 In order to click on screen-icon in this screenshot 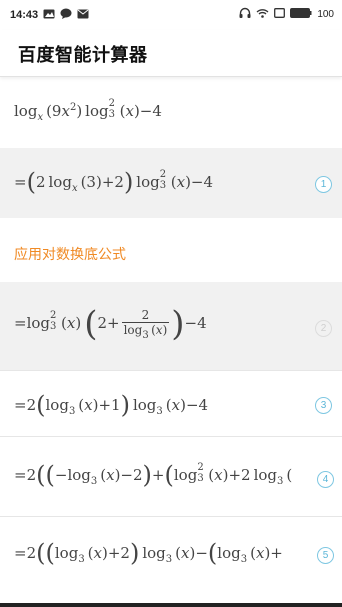, I will do `click(280, 14)`.